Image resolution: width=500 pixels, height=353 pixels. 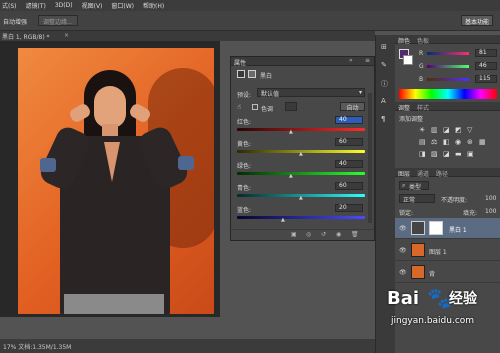 What do you see at coordinates (112, 162) in the screenshot?
I see `shirt-neckline` at bounding box center [112, 162].